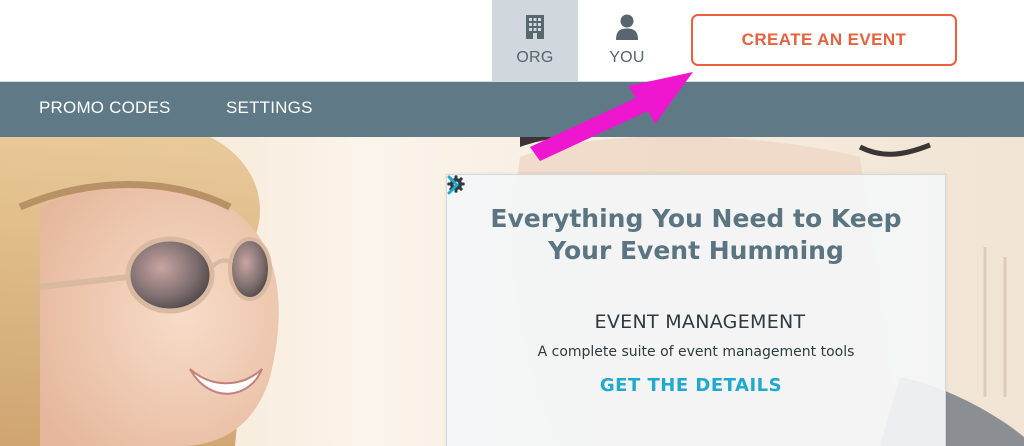 This screenshot has width=1024, height=446. I want to click on tab-org-label: ORG, so click(535, 57).